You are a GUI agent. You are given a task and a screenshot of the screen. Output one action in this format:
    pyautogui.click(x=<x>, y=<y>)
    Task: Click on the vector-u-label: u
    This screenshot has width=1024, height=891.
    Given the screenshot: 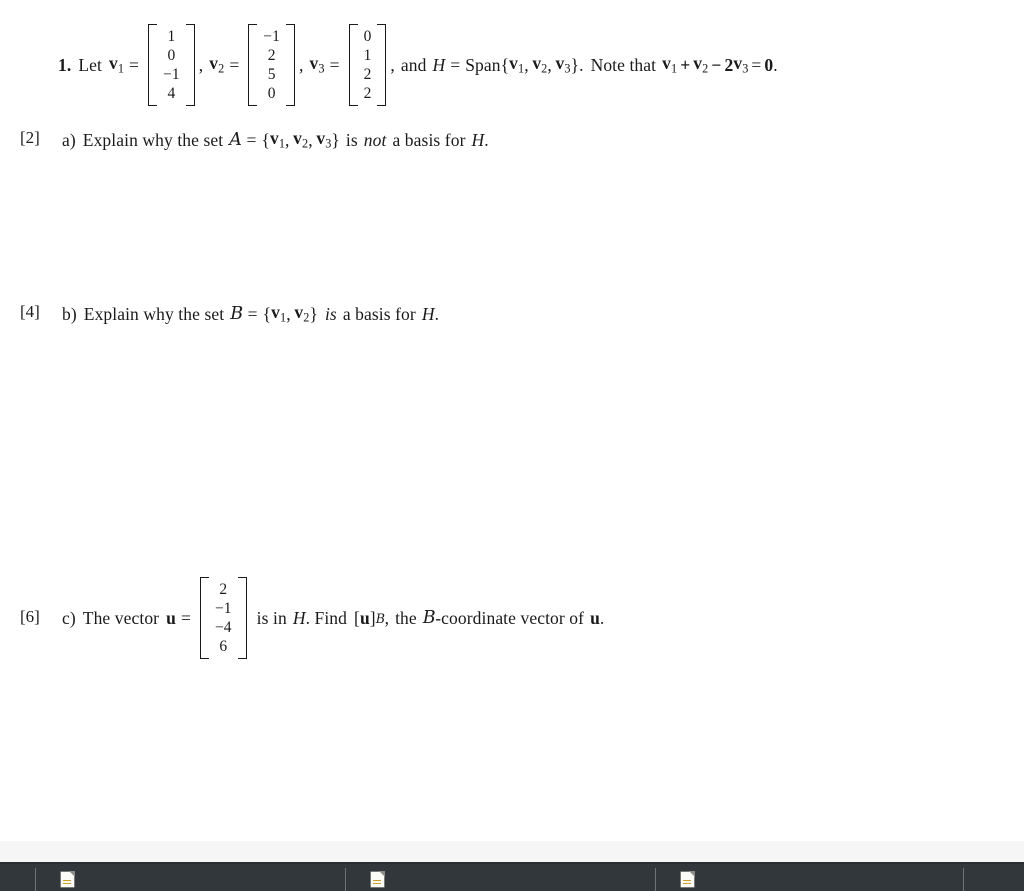 What is the action you would take?
    pyautogui.click(x=171, y=617)
    